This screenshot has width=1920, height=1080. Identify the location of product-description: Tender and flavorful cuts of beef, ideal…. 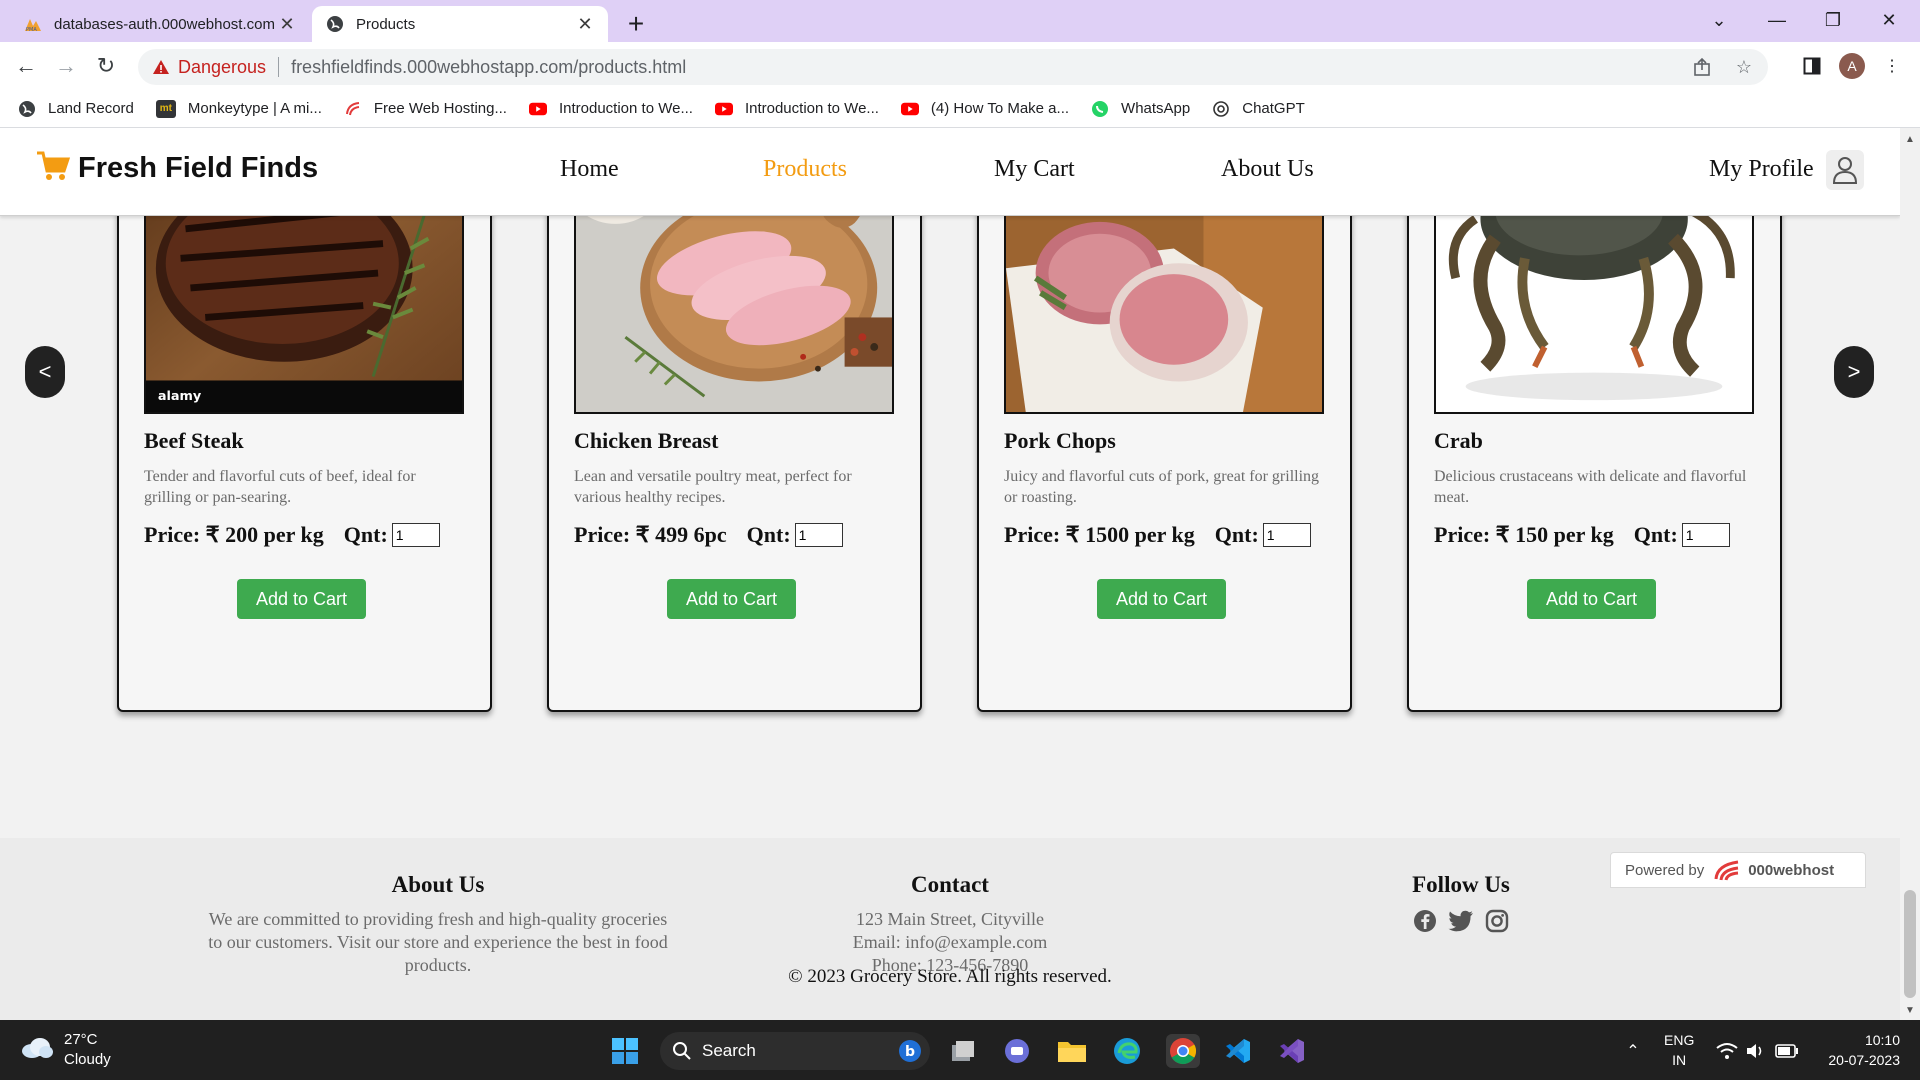
(280, 487).